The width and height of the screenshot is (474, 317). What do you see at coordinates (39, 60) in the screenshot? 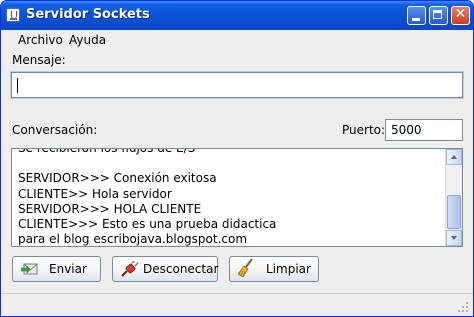
I see `mensaje-label: Mensaje:` at bounding box center [39, 60].